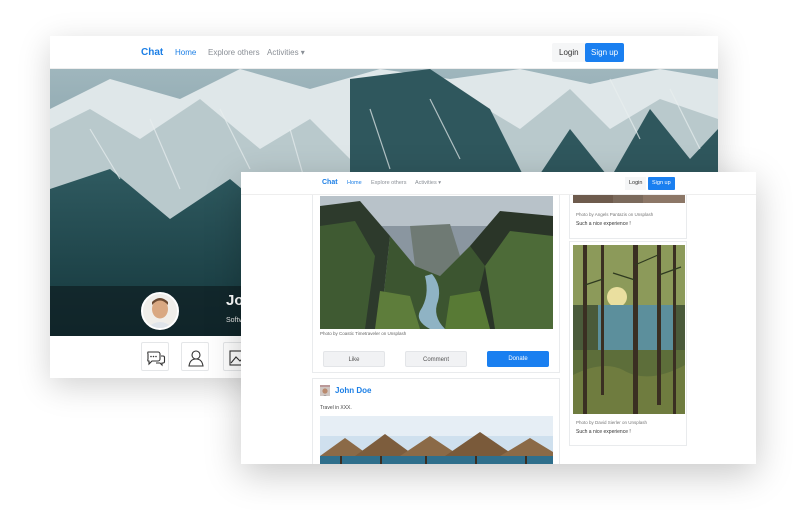 Image resolution: width=798 pixels, height=510 pixels. Describe the element at coordinates (436, 359) in the screenshot. I see `comment-button: Comment` at that location.